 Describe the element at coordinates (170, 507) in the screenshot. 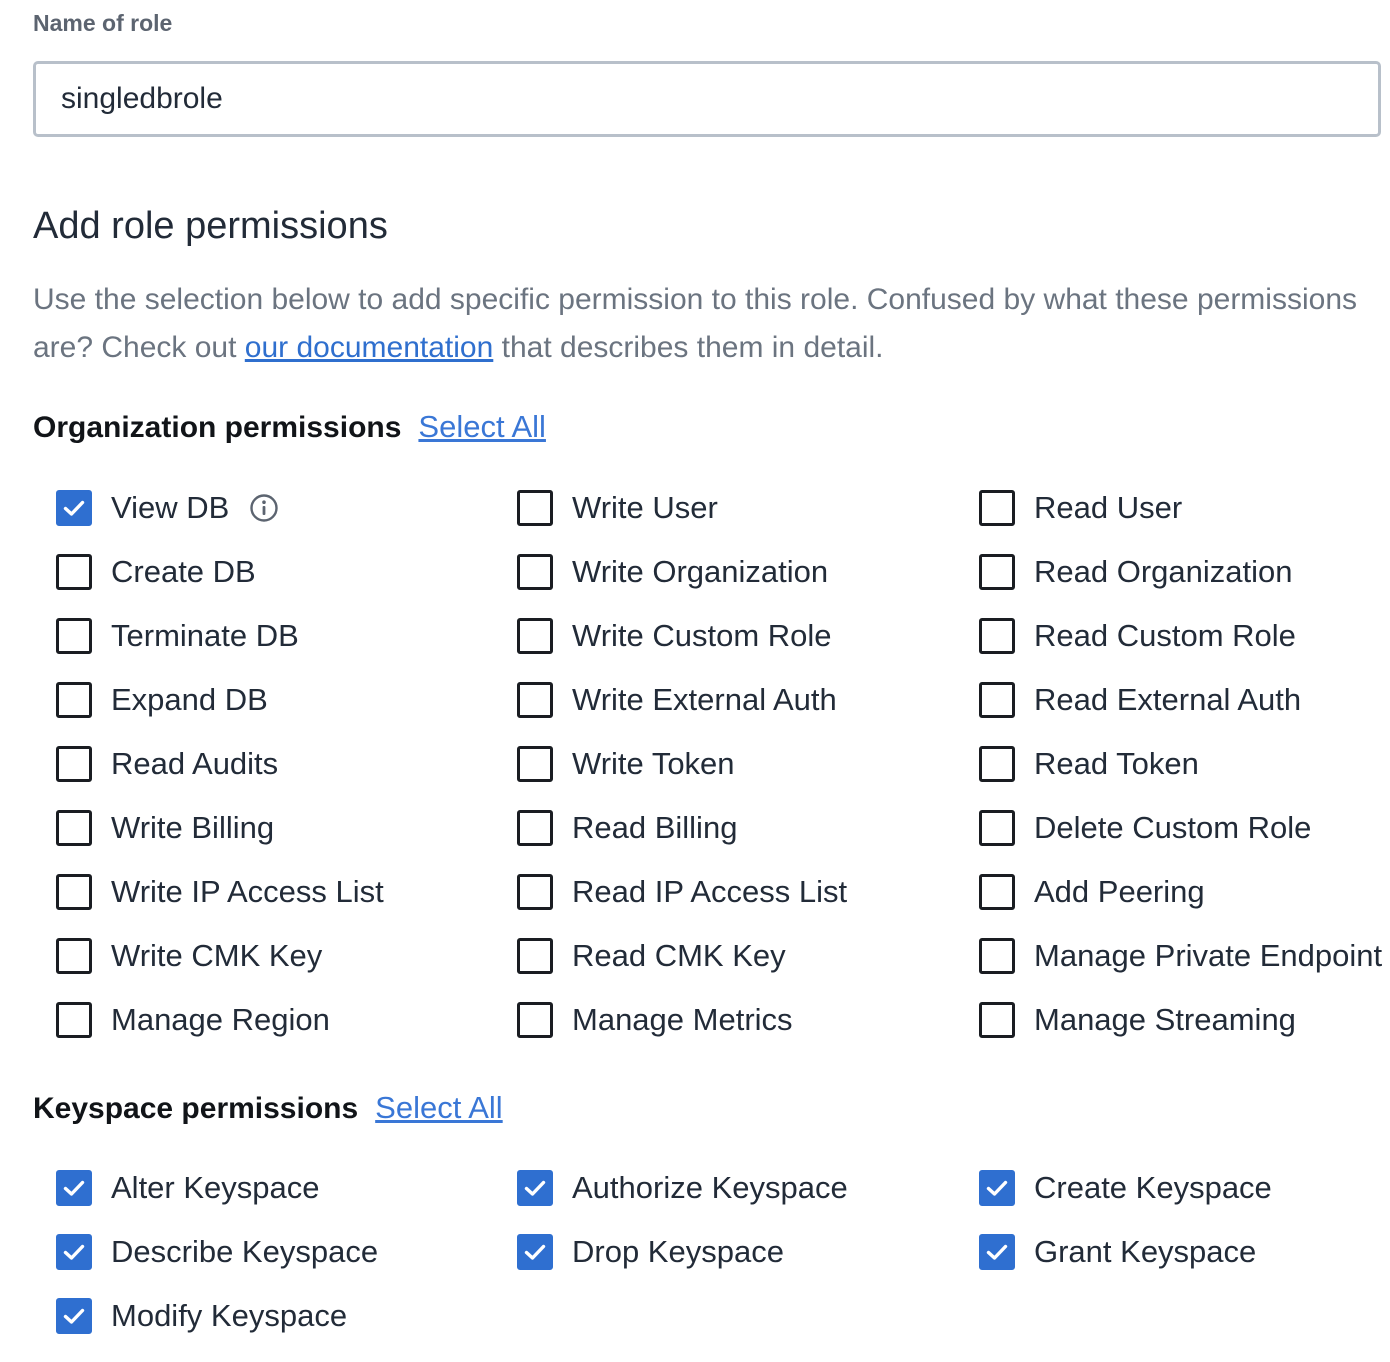

I see `permission-label: View DB` at that location.